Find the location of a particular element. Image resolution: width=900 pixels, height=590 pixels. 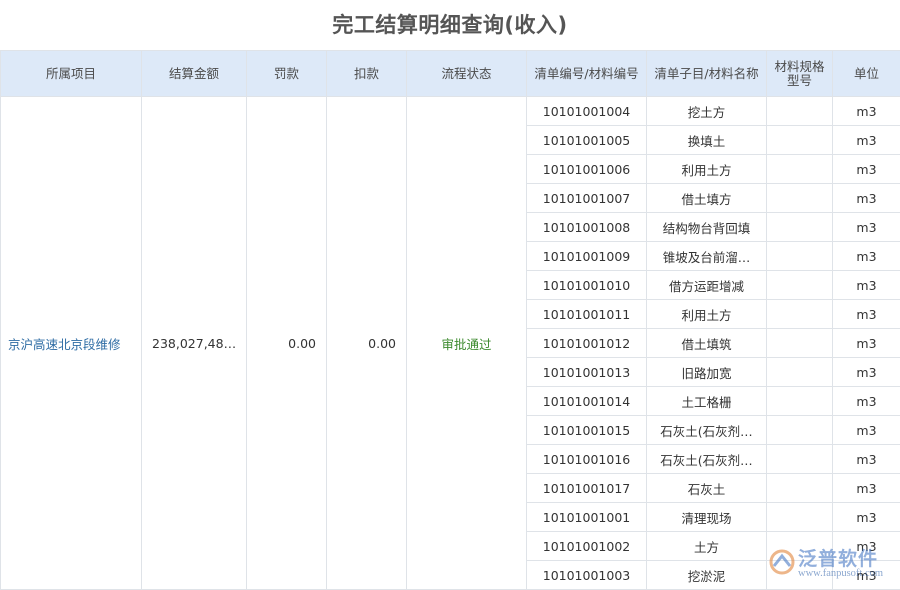

code-cell: 10101001016 is located at coordinates (586, 459).